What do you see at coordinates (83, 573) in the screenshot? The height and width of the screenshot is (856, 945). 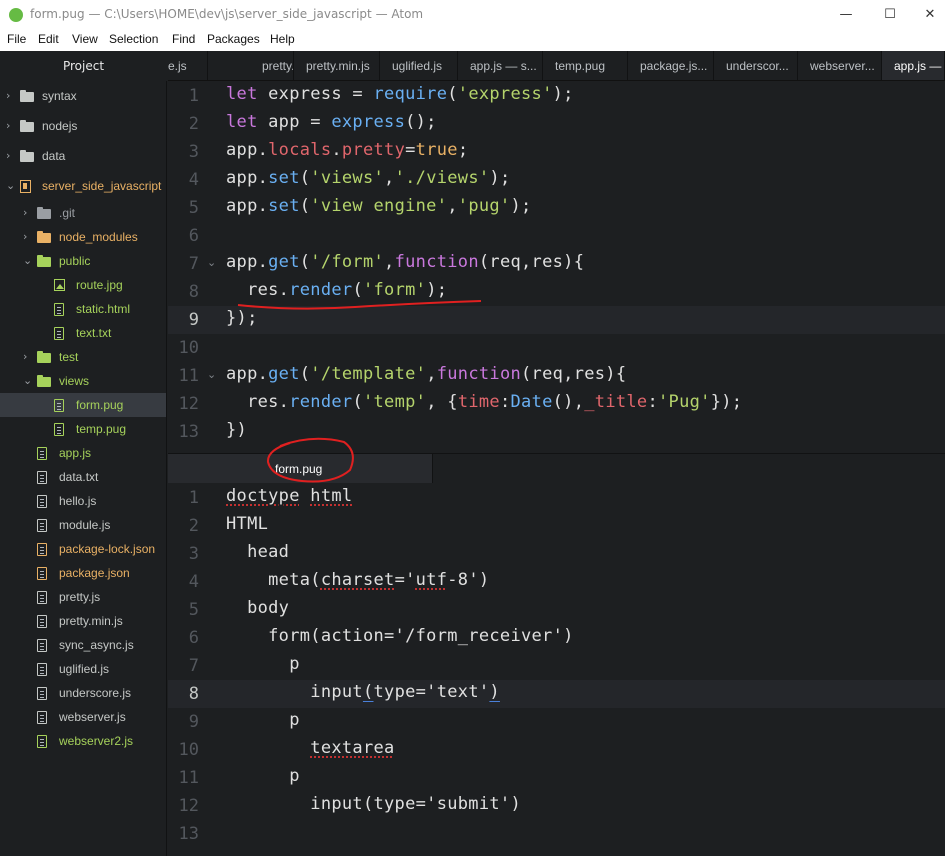 I see `tree-item-package-json: package.json` at bounding box center [83, 573].